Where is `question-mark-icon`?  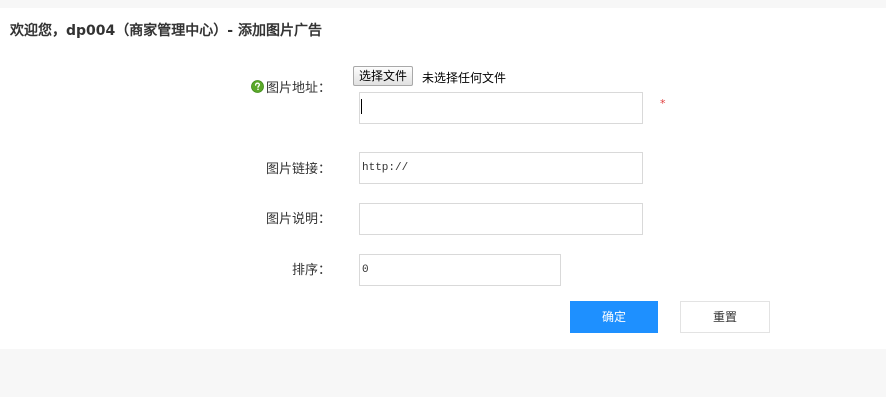 question-mark-icon is located at coordinates (257, 86).